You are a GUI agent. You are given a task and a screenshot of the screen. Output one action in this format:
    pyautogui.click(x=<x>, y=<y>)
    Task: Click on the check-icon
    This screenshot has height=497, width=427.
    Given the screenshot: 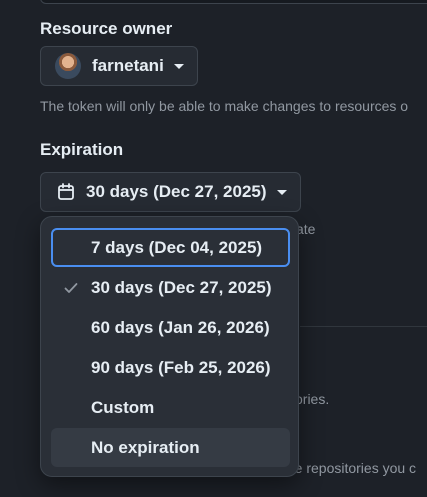 What is the action you would take?
    pyautogui.click(x=71, y=288)
    